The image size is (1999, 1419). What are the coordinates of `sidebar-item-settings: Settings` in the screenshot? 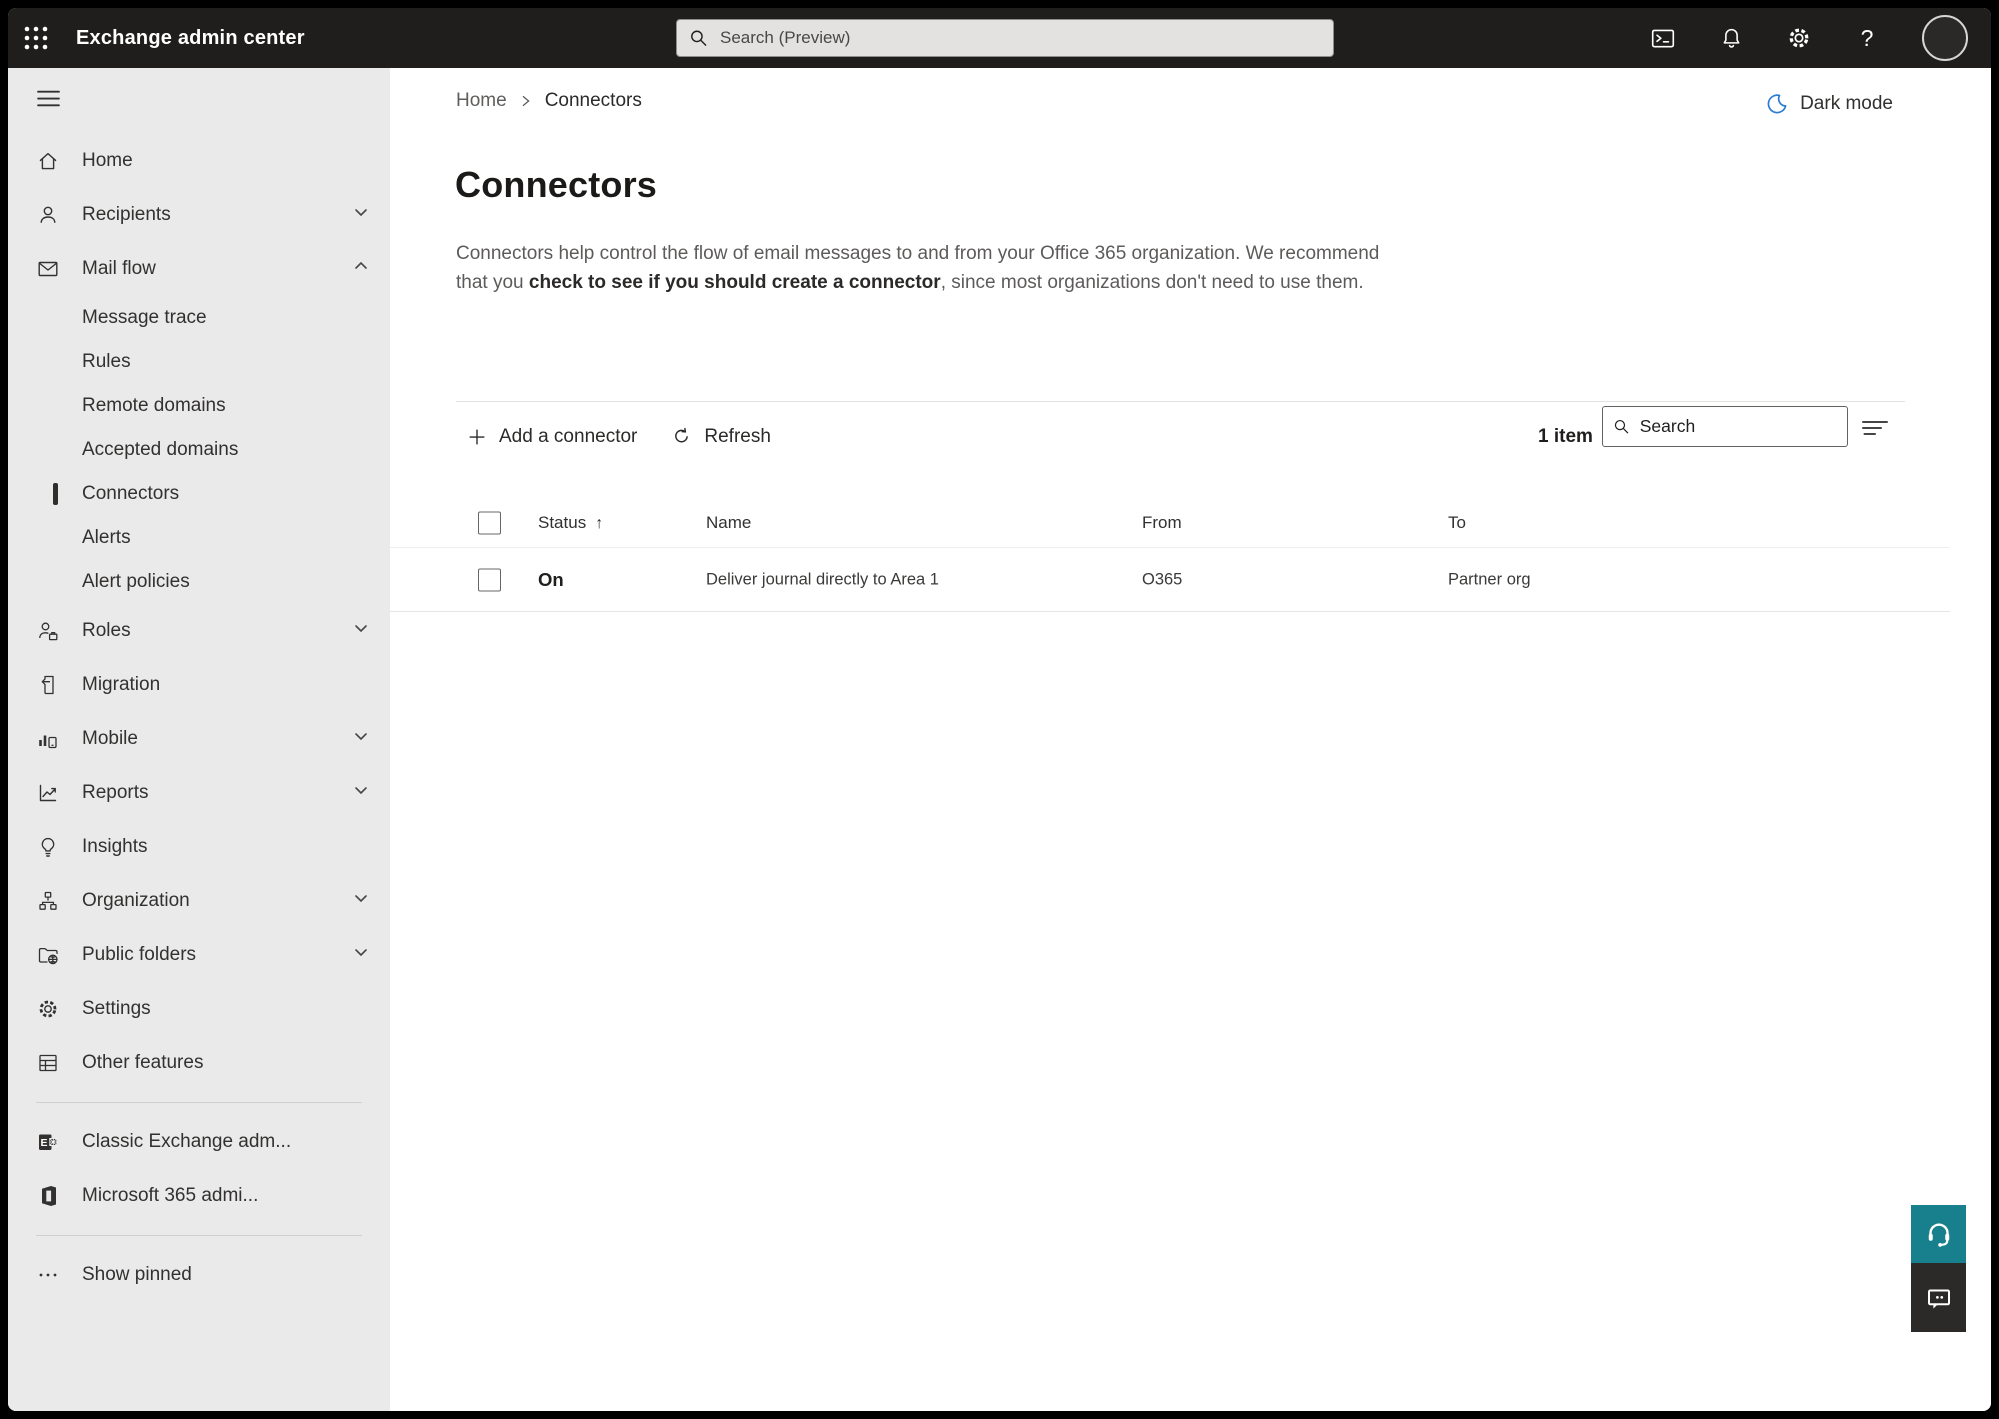 It's located at (199, 1009).